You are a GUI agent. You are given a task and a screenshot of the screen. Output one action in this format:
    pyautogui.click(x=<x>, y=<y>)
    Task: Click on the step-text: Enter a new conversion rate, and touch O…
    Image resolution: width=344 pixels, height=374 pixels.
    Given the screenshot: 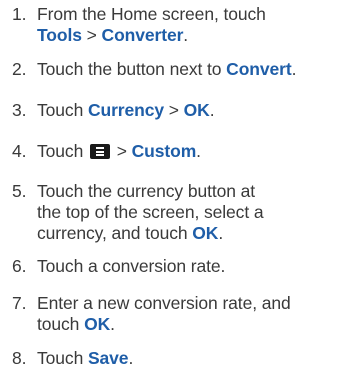 What is the action you would take?
    pyautogui.click(x=164, y=314)
    